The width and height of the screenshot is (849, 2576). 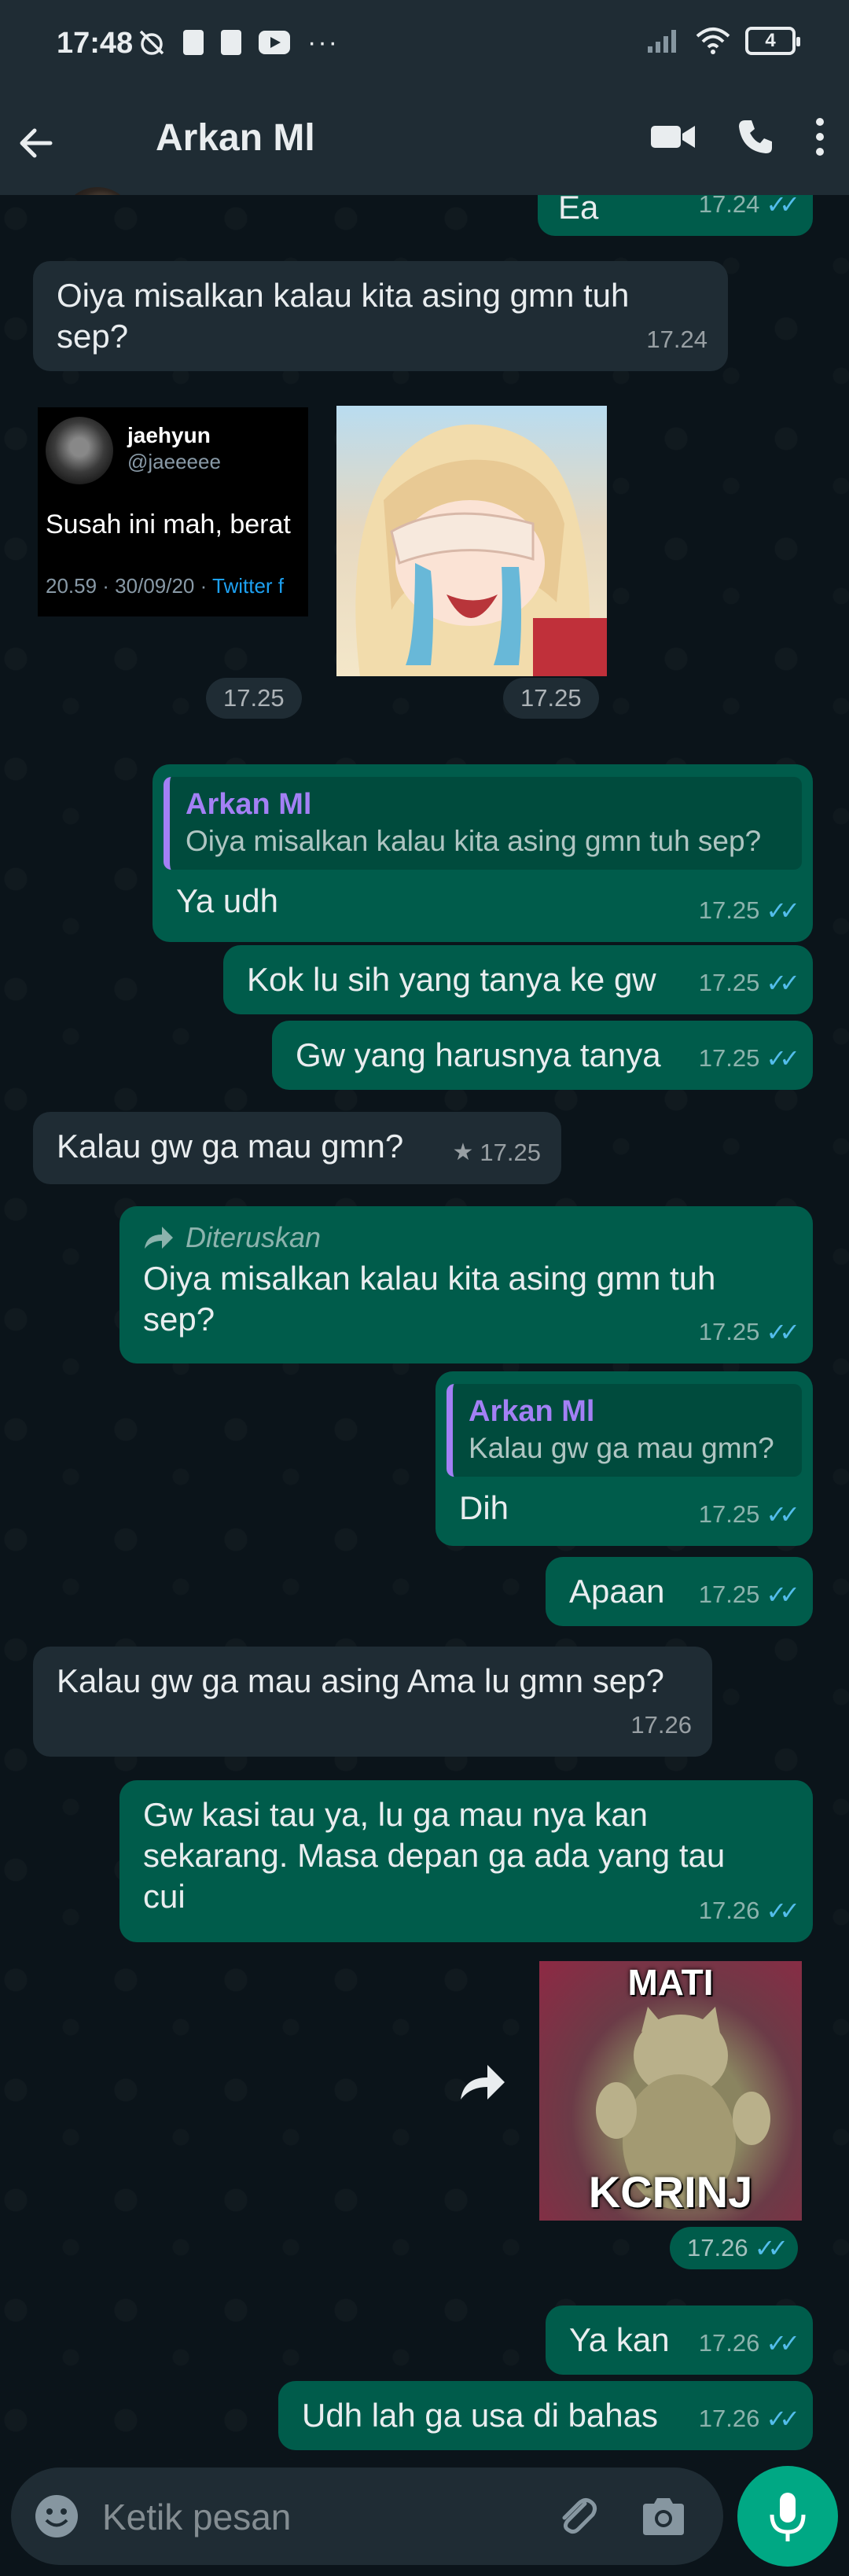 What do you see at coordinates (95, 43) in the screenshot?
I see `status-time: 17:48` at bounding box center [95, 43].